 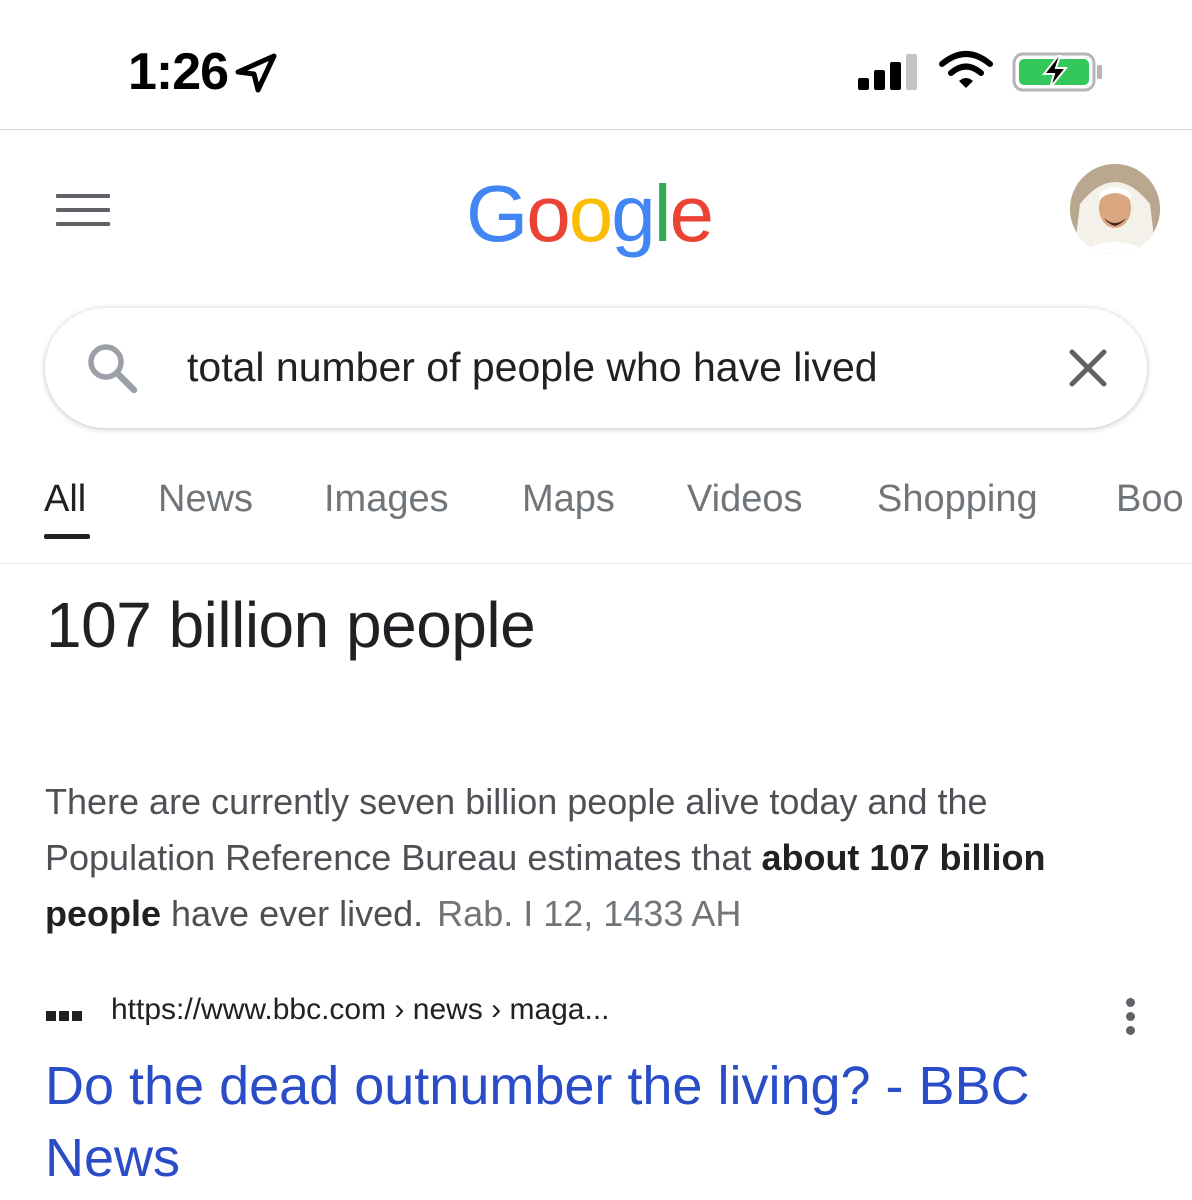 What do you see at coordinates (589, 913) in the screenshot?
I see `snippet-date: Rab. I 12, 1433 AH` at bounding box center [589, 913].